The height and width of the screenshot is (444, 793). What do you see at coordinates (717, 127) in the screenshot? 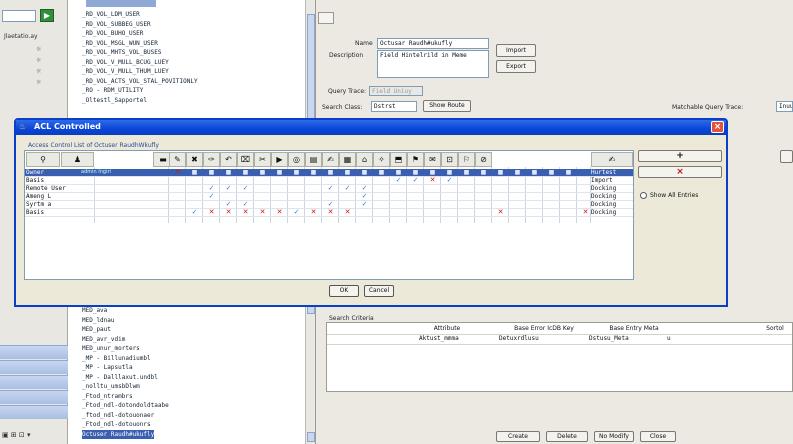
I see `close-icon: ×` at bounding box center [717, 127].